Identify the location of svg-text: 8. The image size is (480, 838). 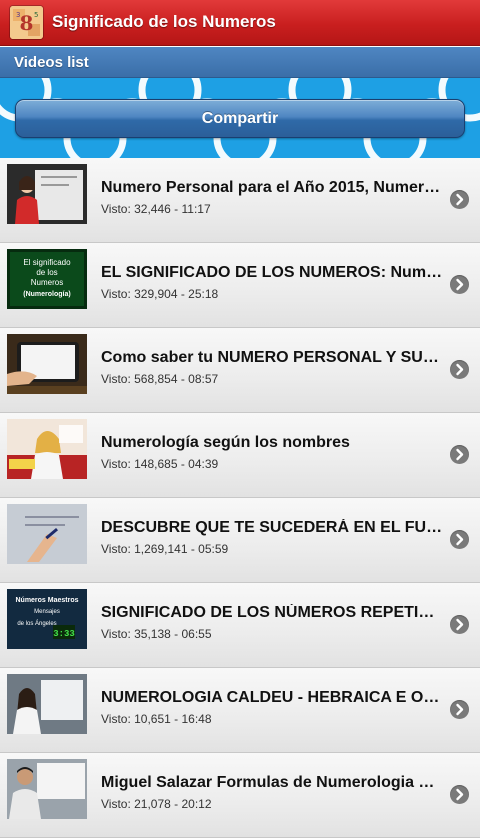
(27, 23).